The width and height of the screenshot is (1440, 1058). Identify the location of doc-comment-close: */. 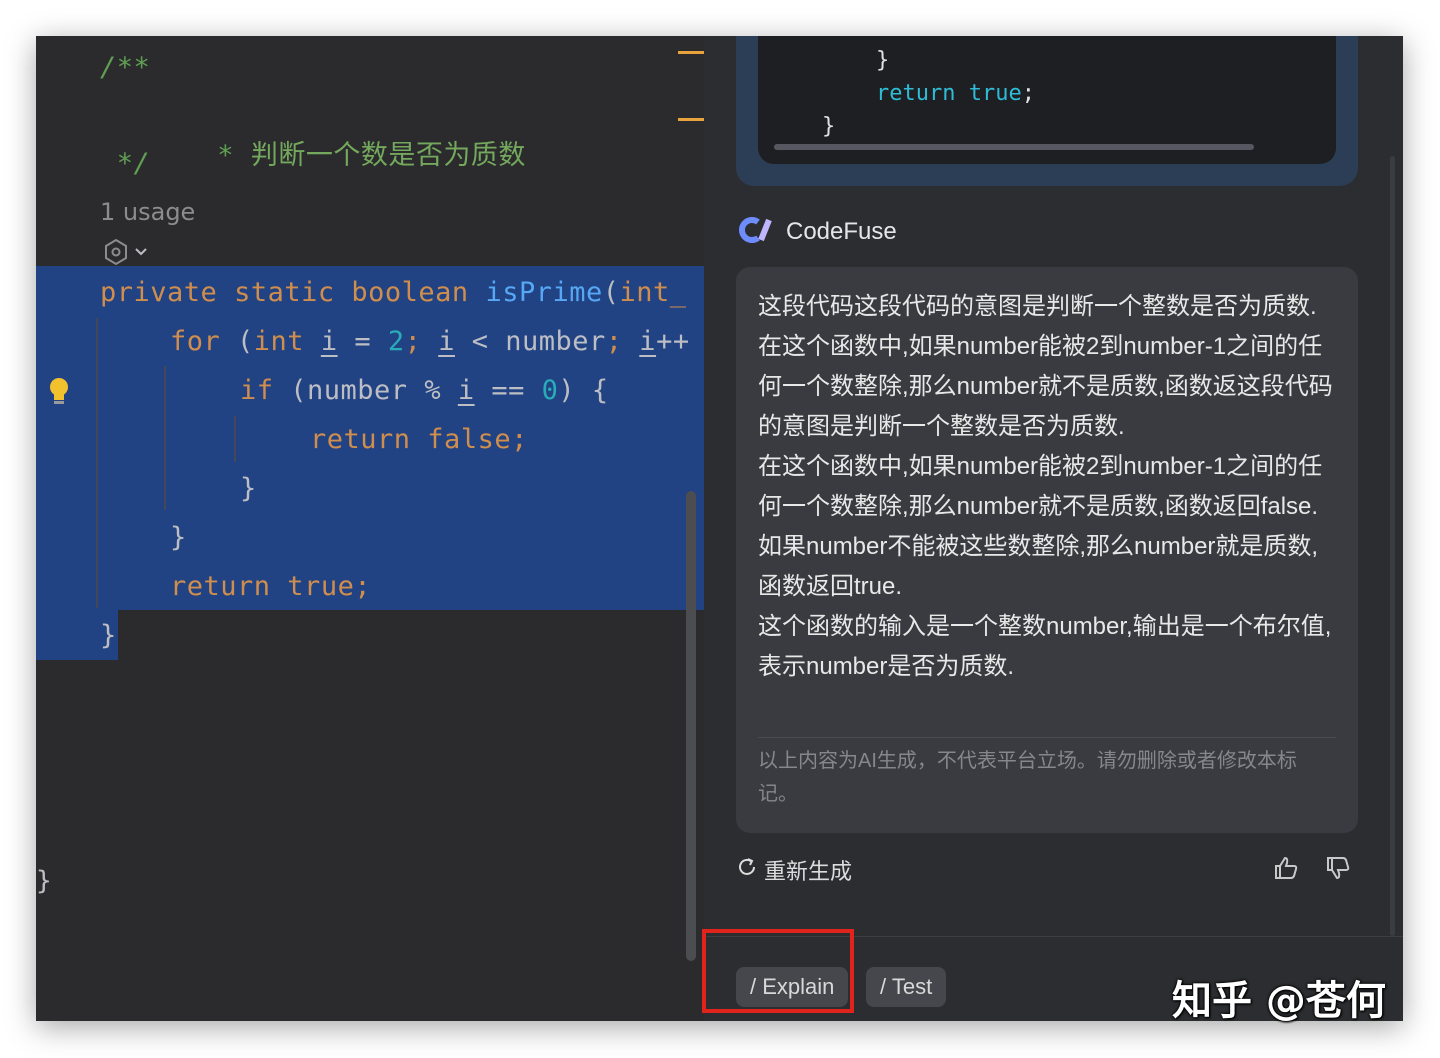
(125, 163).